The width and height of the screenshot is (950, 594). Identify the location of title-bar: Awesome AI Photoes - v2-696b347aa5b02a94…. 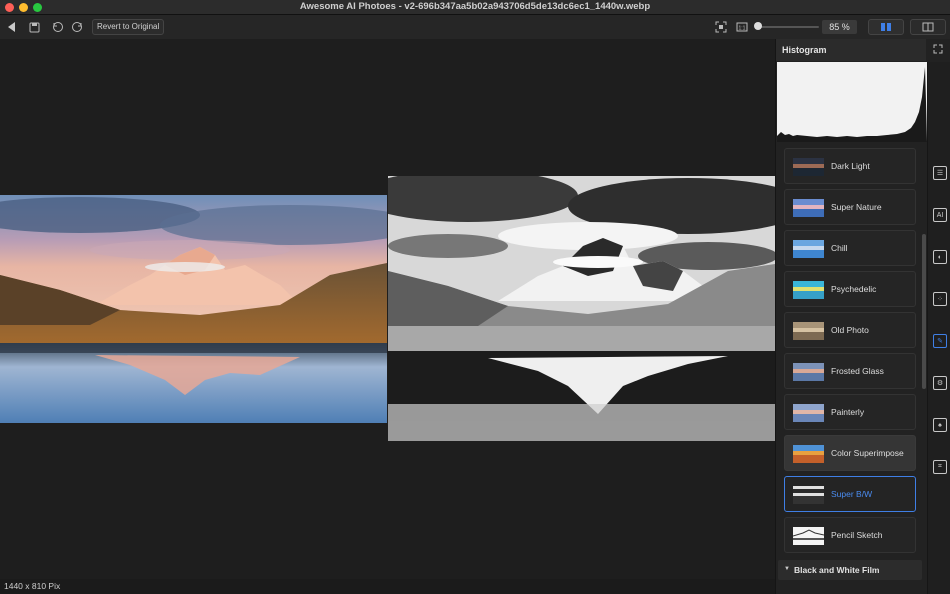
(475, 7).